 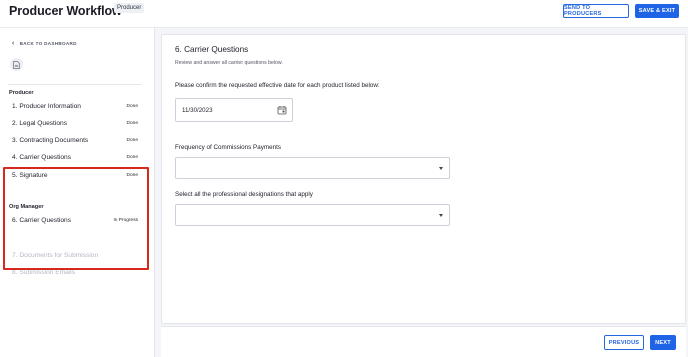 I want to click on back-link-label: BACK TO DASHBOARD, so click(x=48, y=43).